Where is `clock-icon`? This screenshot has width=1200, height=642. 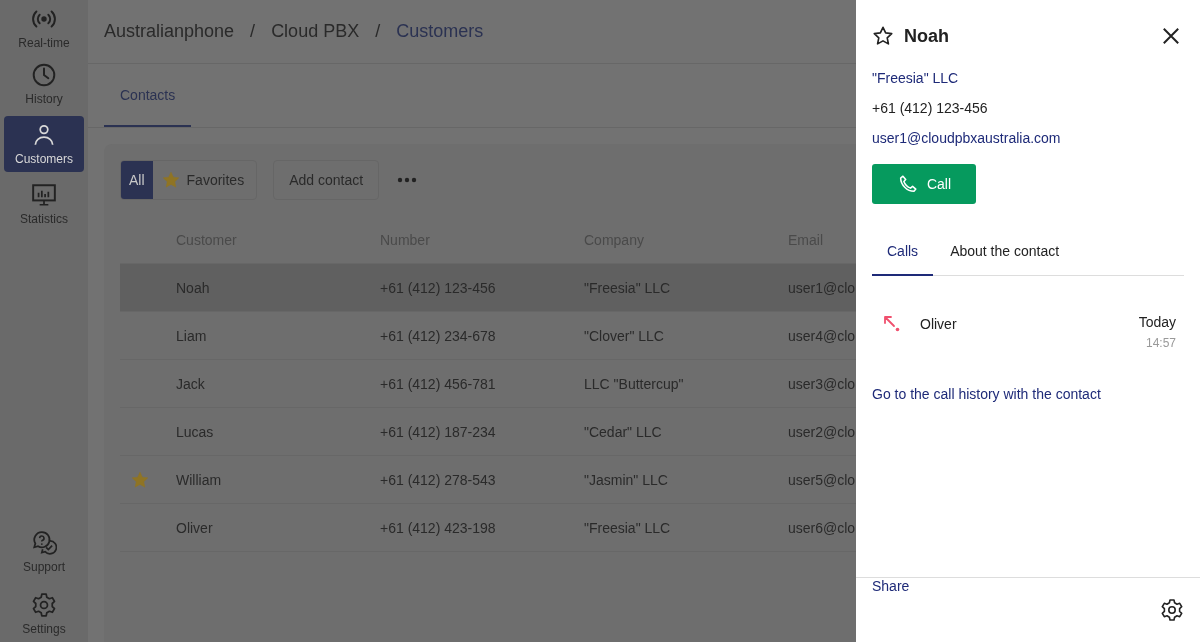
clock-icon is located at coordinates (44, 75).